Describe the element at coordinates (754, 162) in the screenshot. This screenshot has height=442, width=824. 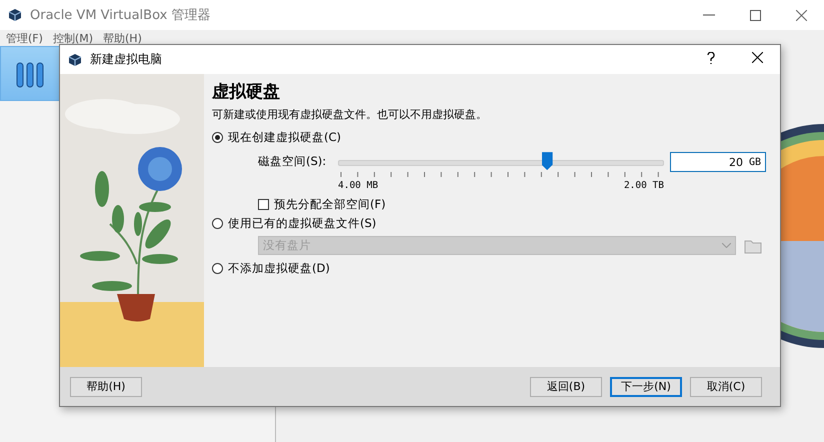
I see `unit-label: GB` at that location.